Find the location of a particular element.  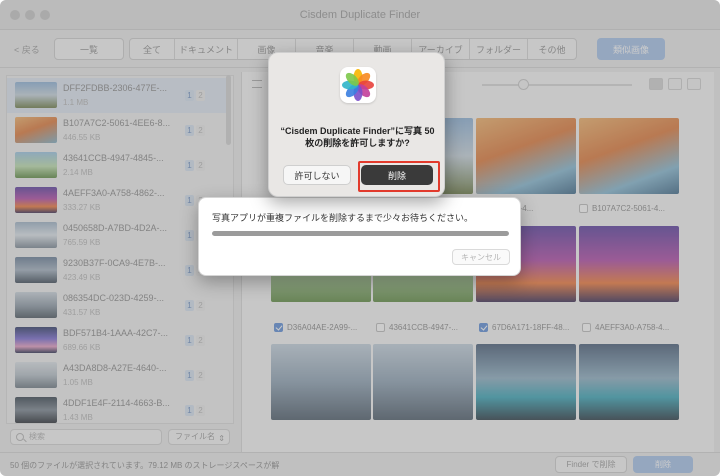

progress-dialog: 写真アプリが重複ファイルを削除するまで少々お待ちください。 キャンセル is located at coordinates (359, 236).